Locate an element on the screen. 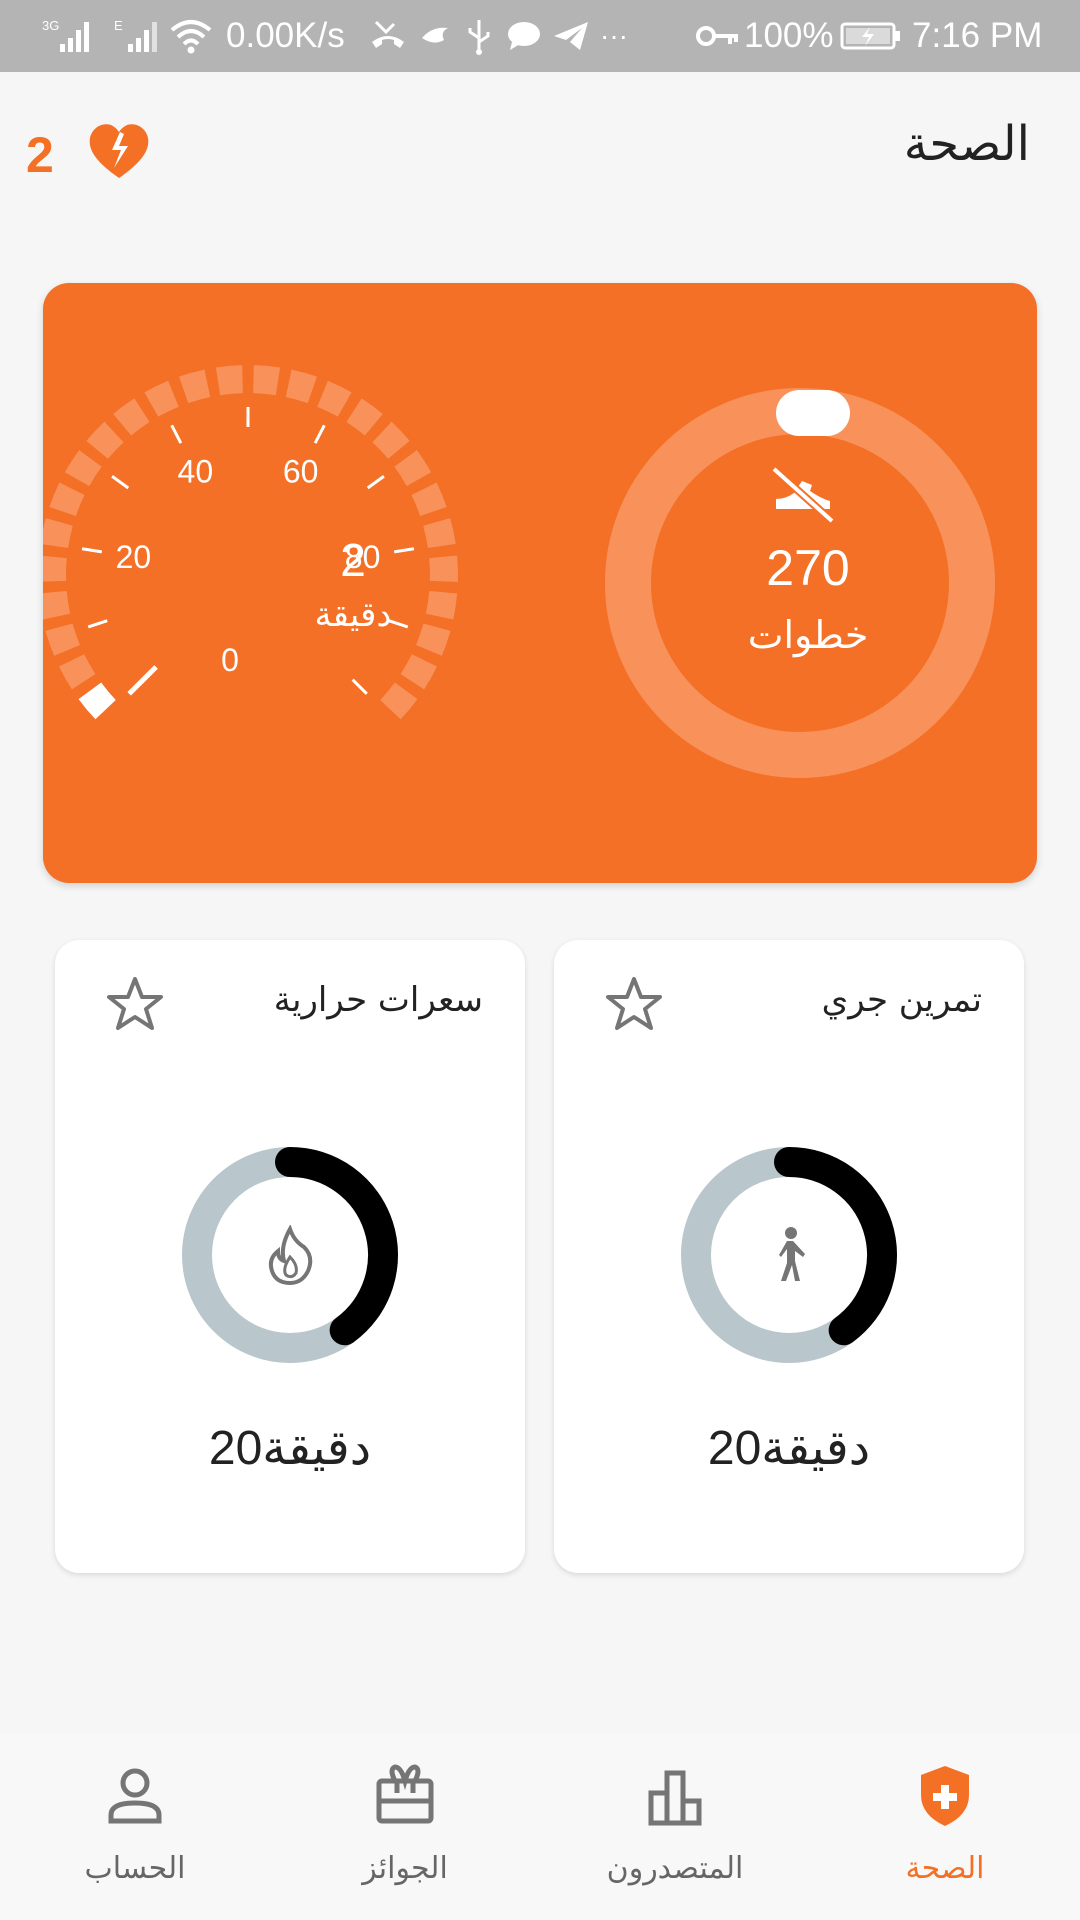 This screenshot has height=1920, width=1080. gauge-unit: دقيقة is located at coordinates (353, 615).